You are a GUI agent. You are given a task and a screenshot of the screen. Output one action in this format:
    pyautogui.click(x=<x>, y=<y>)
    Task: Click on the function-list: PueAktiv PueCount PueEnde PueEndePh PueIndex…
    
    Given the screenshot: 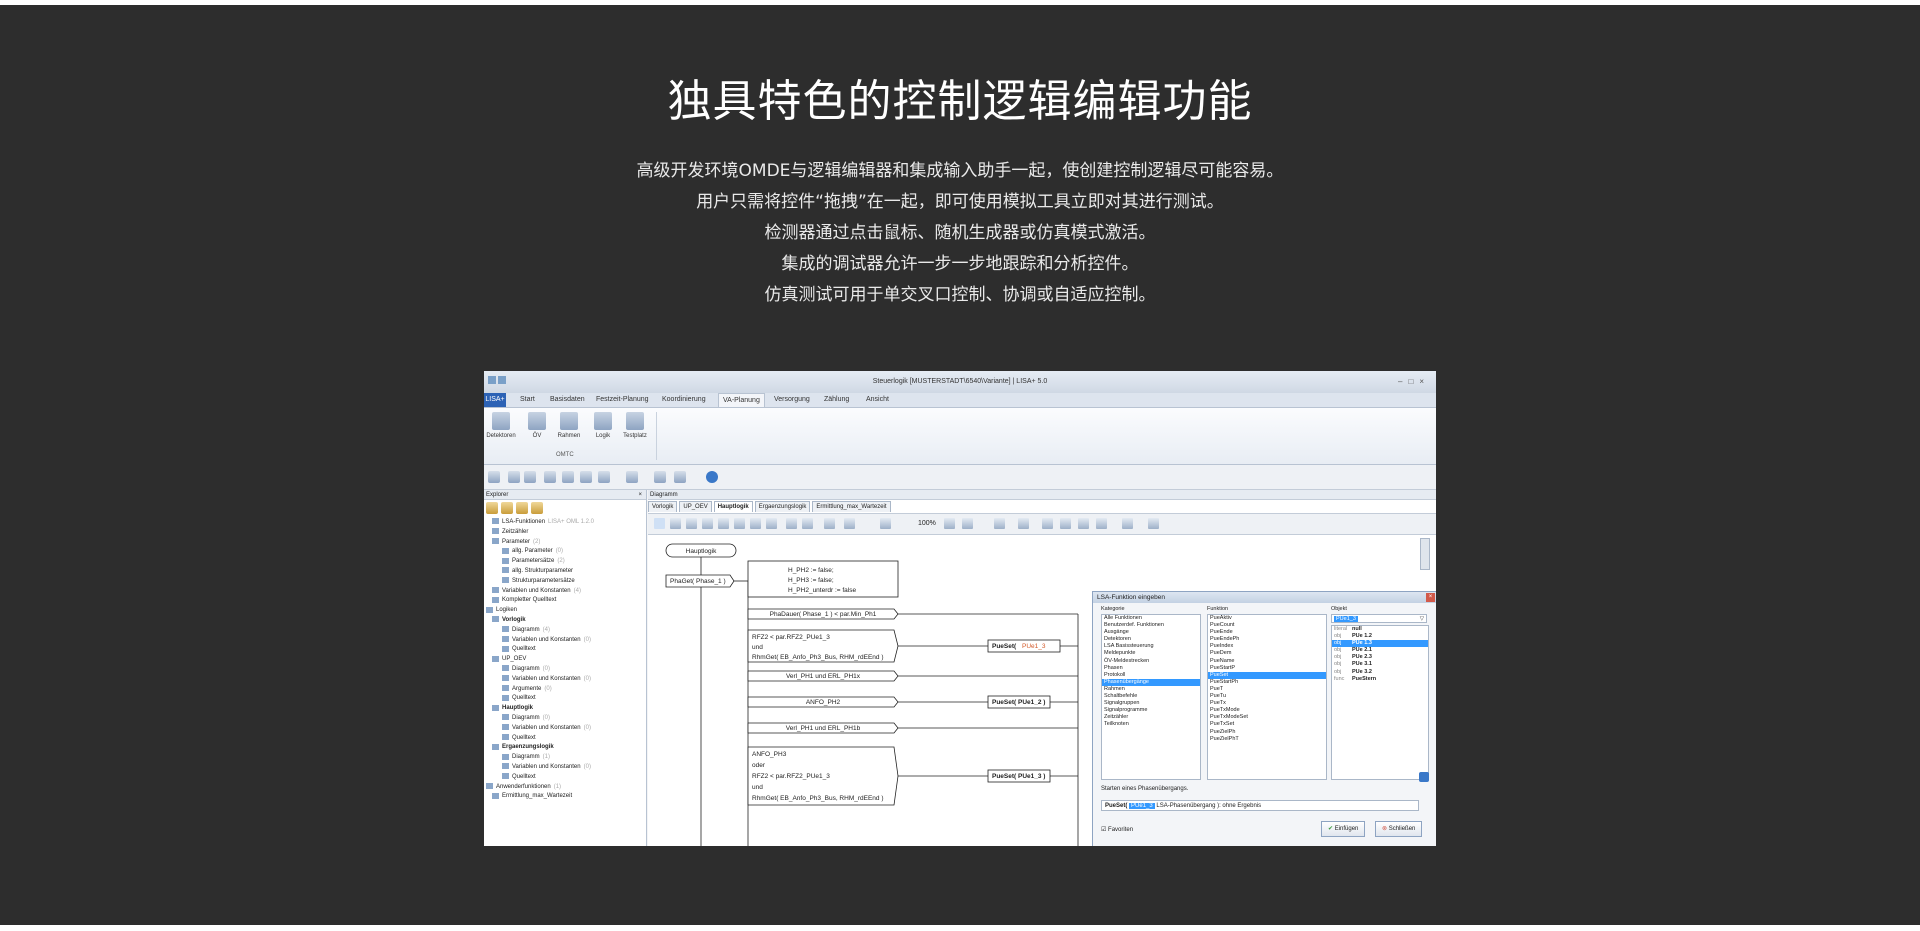 What is the action you would take?
    pyautogui.click(x=1267, y=697)
    